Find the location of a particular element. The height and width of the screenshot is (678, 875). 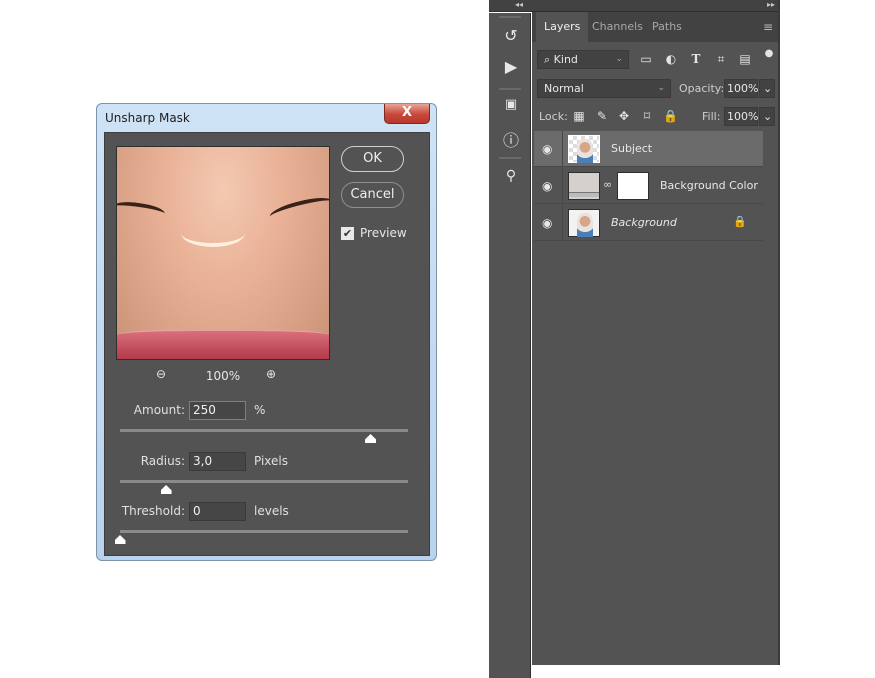

blend-mode-value: Normal is located at coordinates (564, 88).